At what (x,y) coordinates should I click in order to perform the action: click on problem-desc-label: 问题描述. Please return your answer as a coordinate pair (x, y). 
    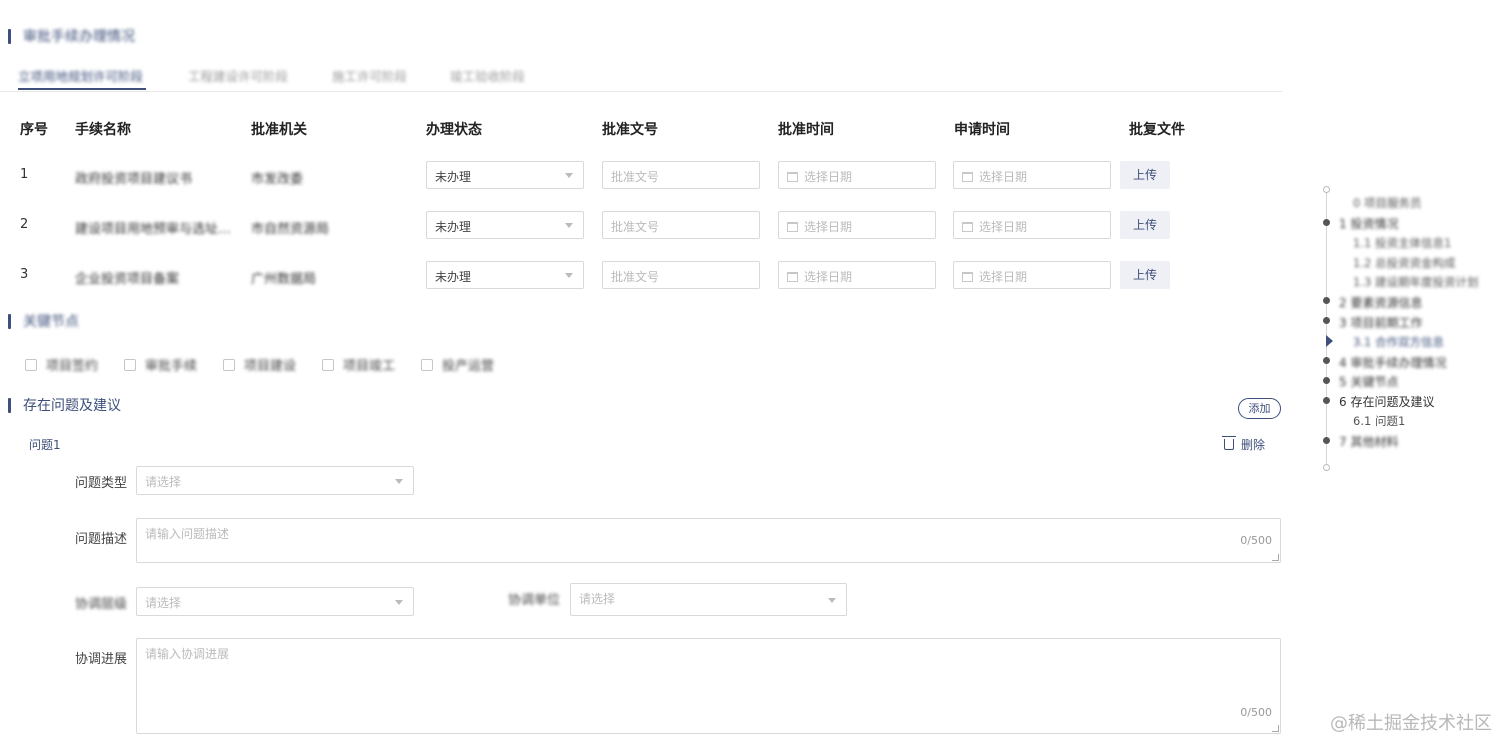
    Looking at the image, I should click on (101, 539).